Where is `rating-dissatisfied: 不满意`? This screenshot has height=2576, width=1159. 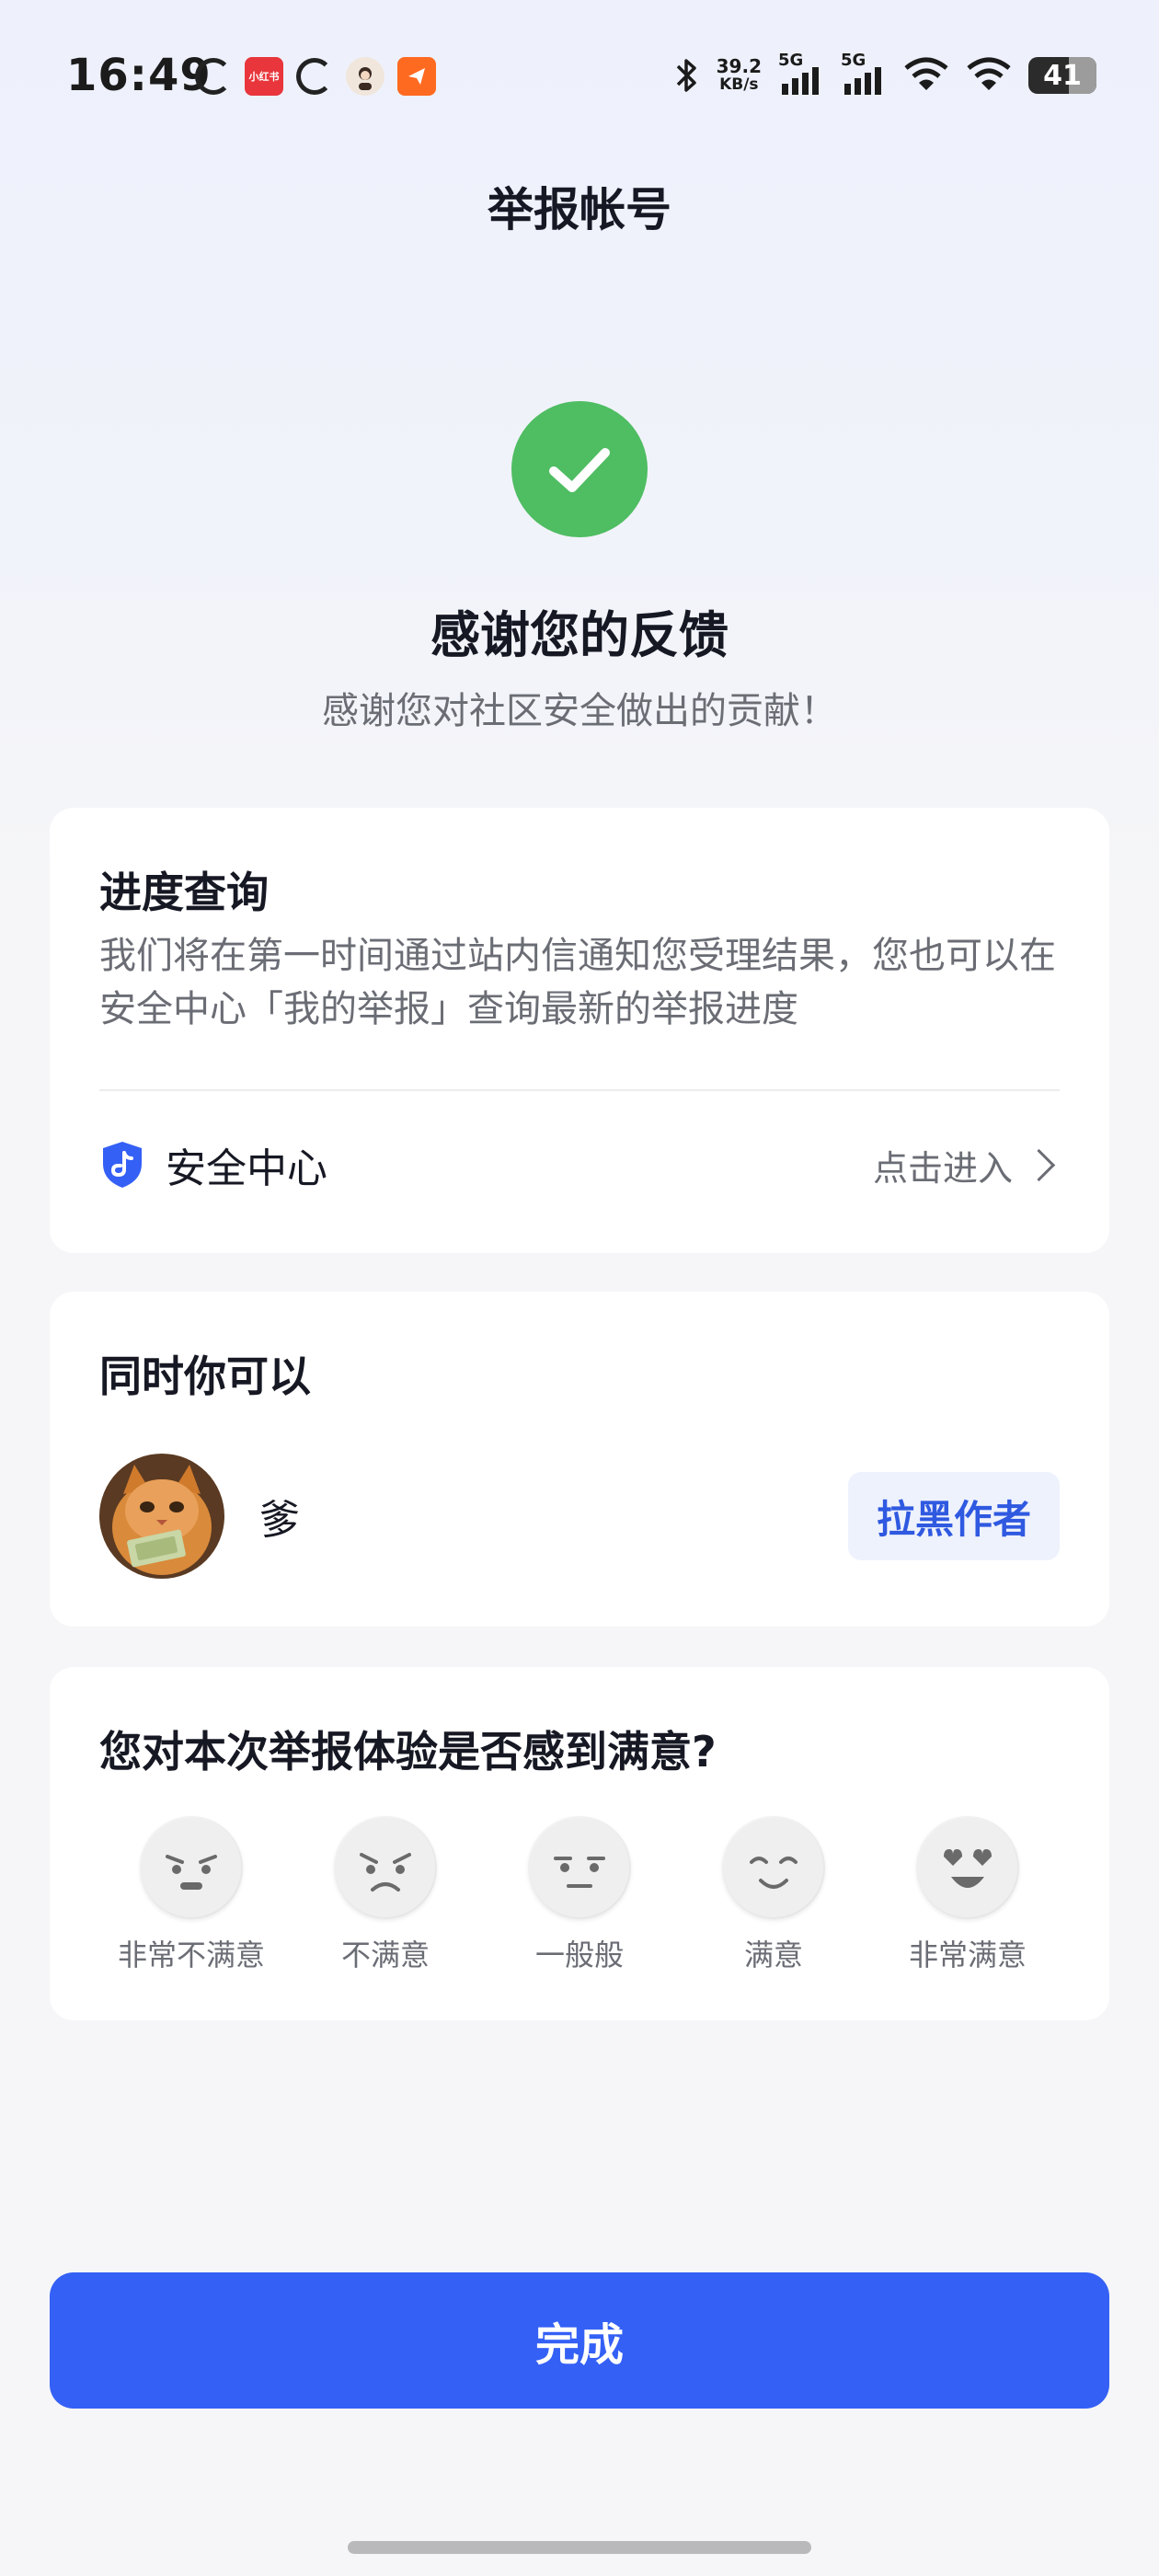
rating-dissatisfied: 不满意 is located at coordinates (385, 1895).